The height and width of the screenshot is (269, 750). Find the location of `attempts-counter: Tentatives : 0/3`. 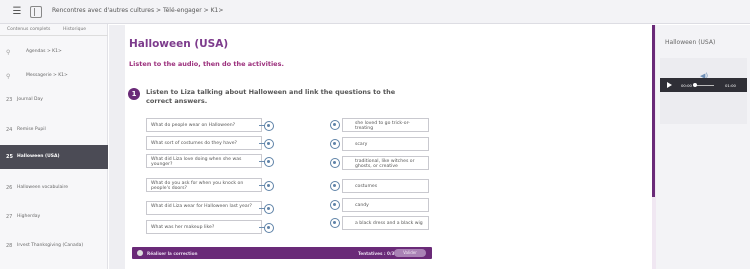

attempts-counter: Tentatives : 0/3 is located at coordinates (376, 253).